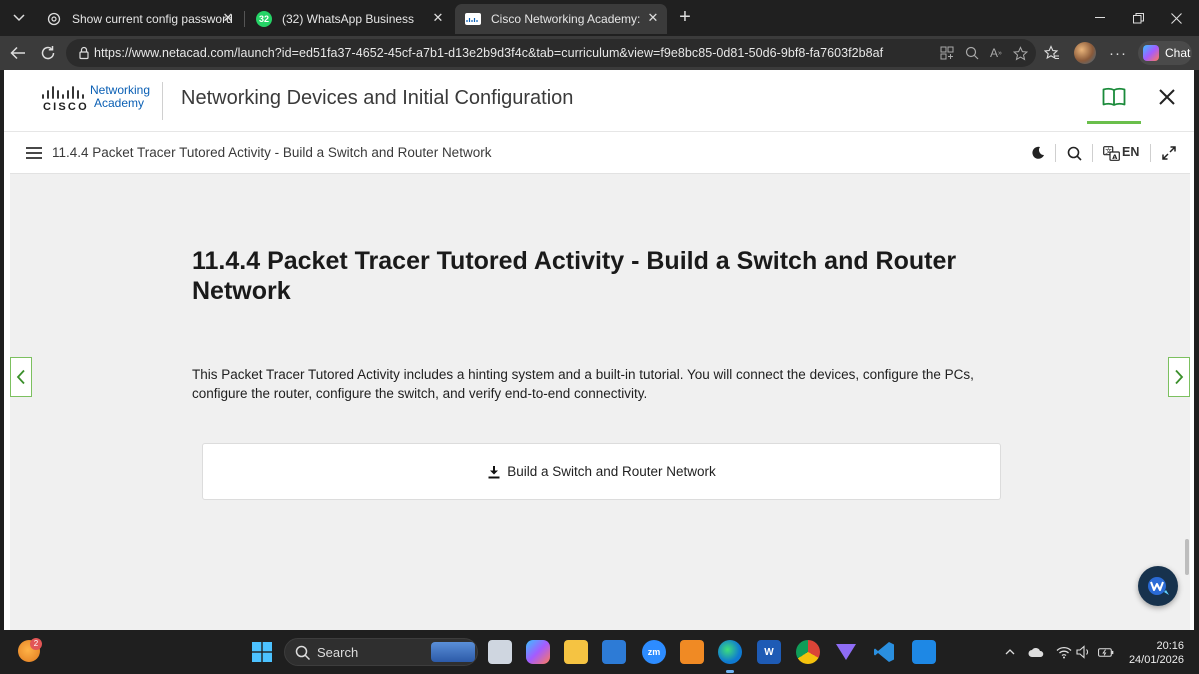 The image size is (1199, 674). What do you see at coordinates (34, 153) in the screenshot?
I see `hamburger-menu-icon` at bounding box center [34, 153].